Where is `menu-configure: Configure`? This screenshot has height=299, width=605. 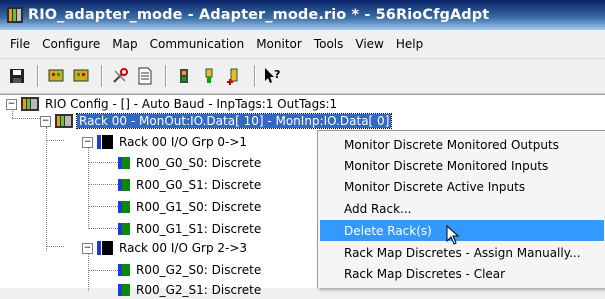 menu-configure: Configure is located at coordinates (71, 44).